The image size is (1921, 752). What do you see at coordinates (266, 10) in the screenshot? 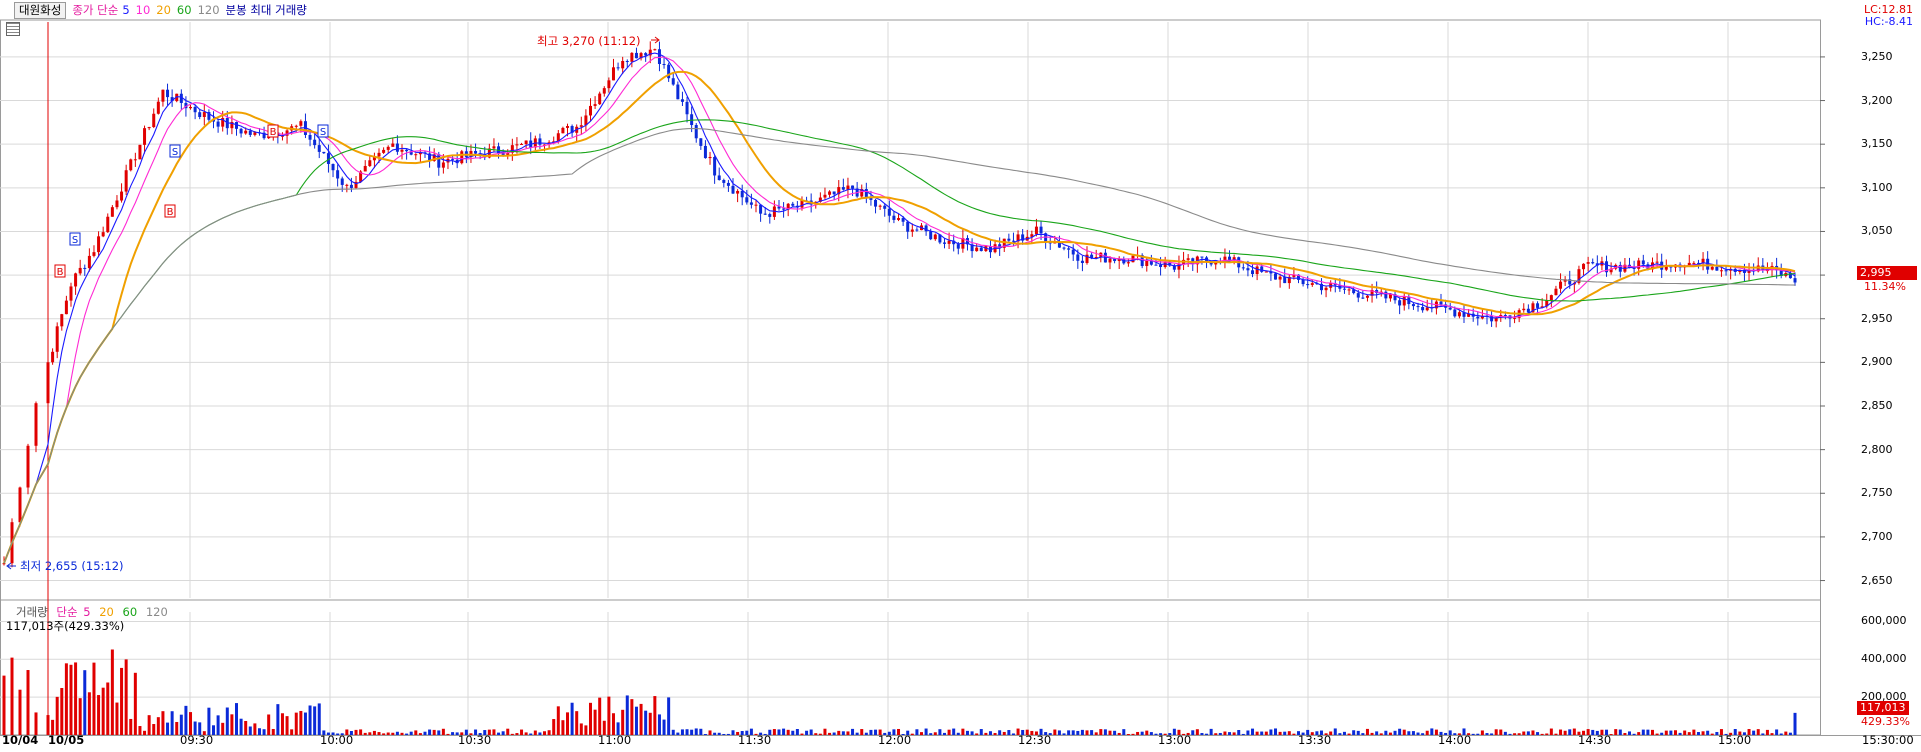
I see `volume-mode-label: 분봉 최대 거래량` at bounding box center [266, 10].